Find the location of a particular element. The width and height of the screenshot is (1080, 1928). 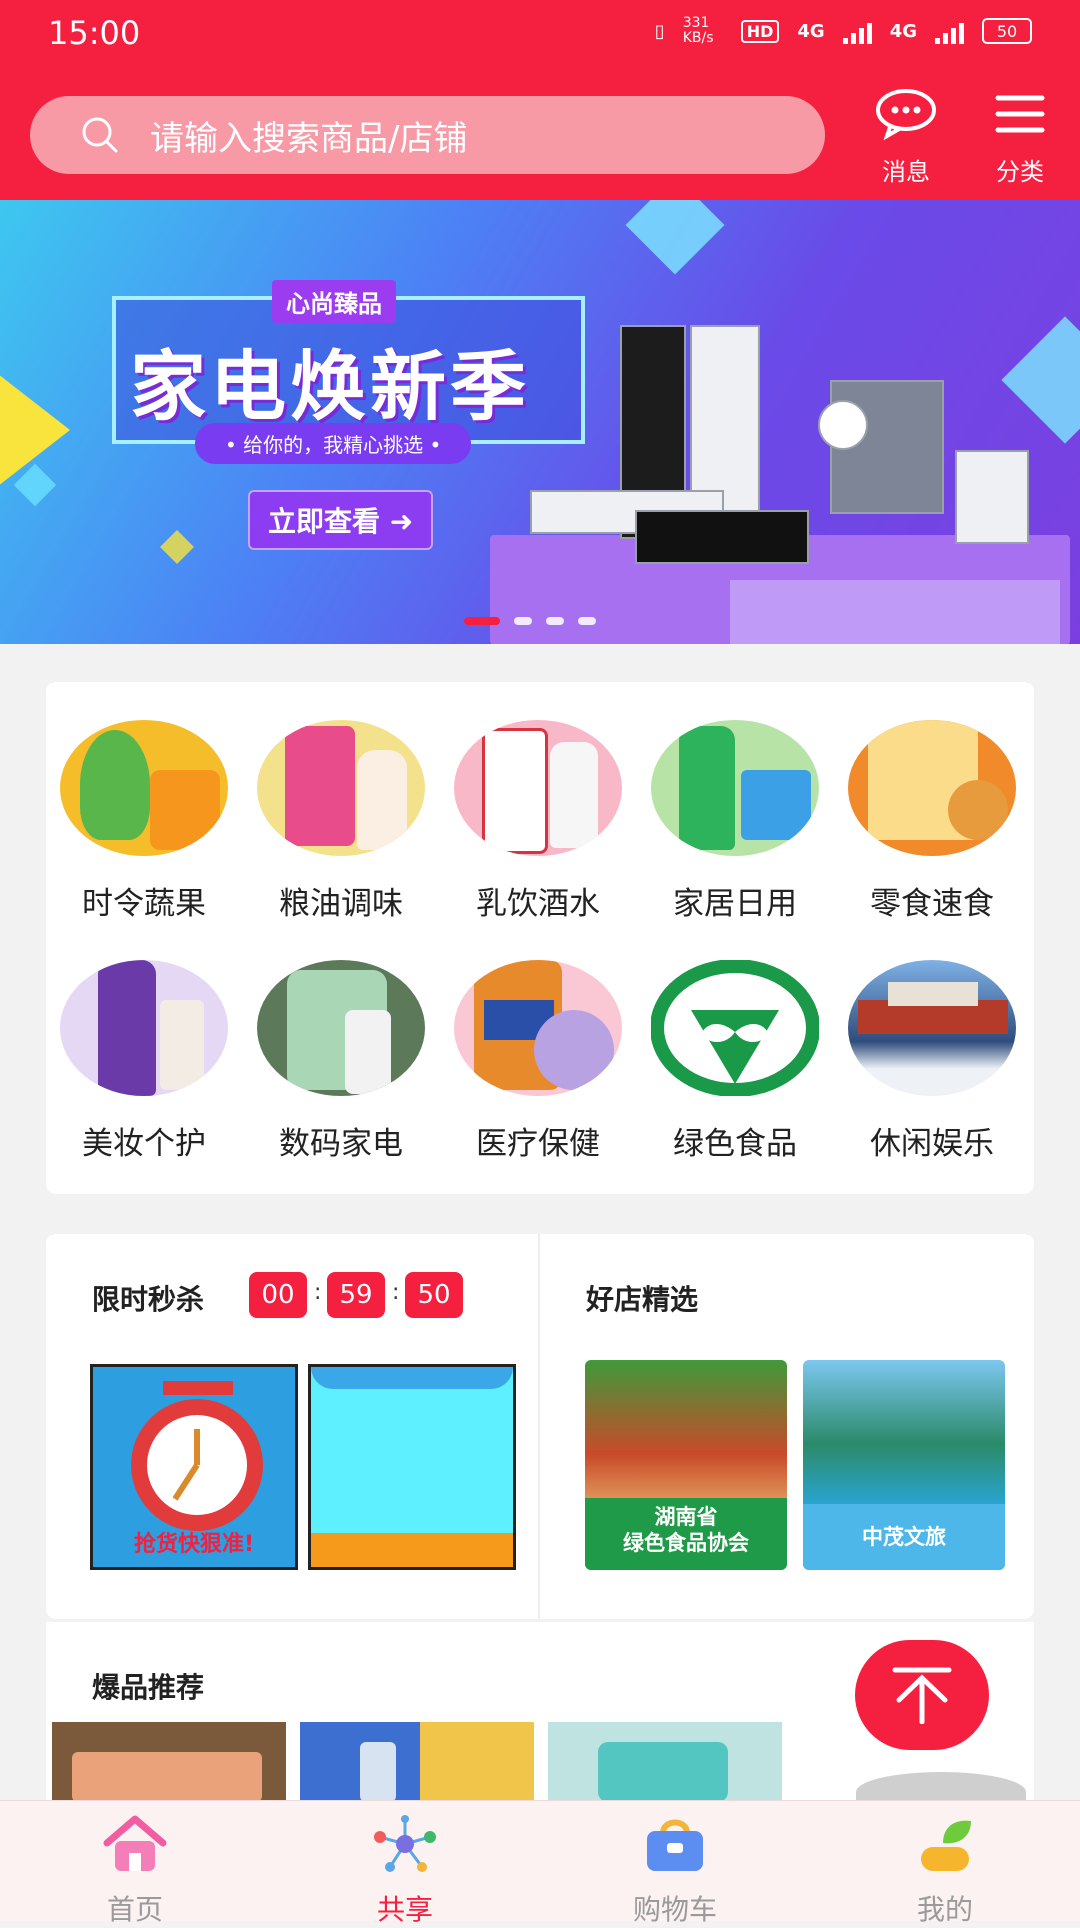

status-icons: ▯ 331 KB/s HD 4G 4G 50 is located at coordinates (843, 31).